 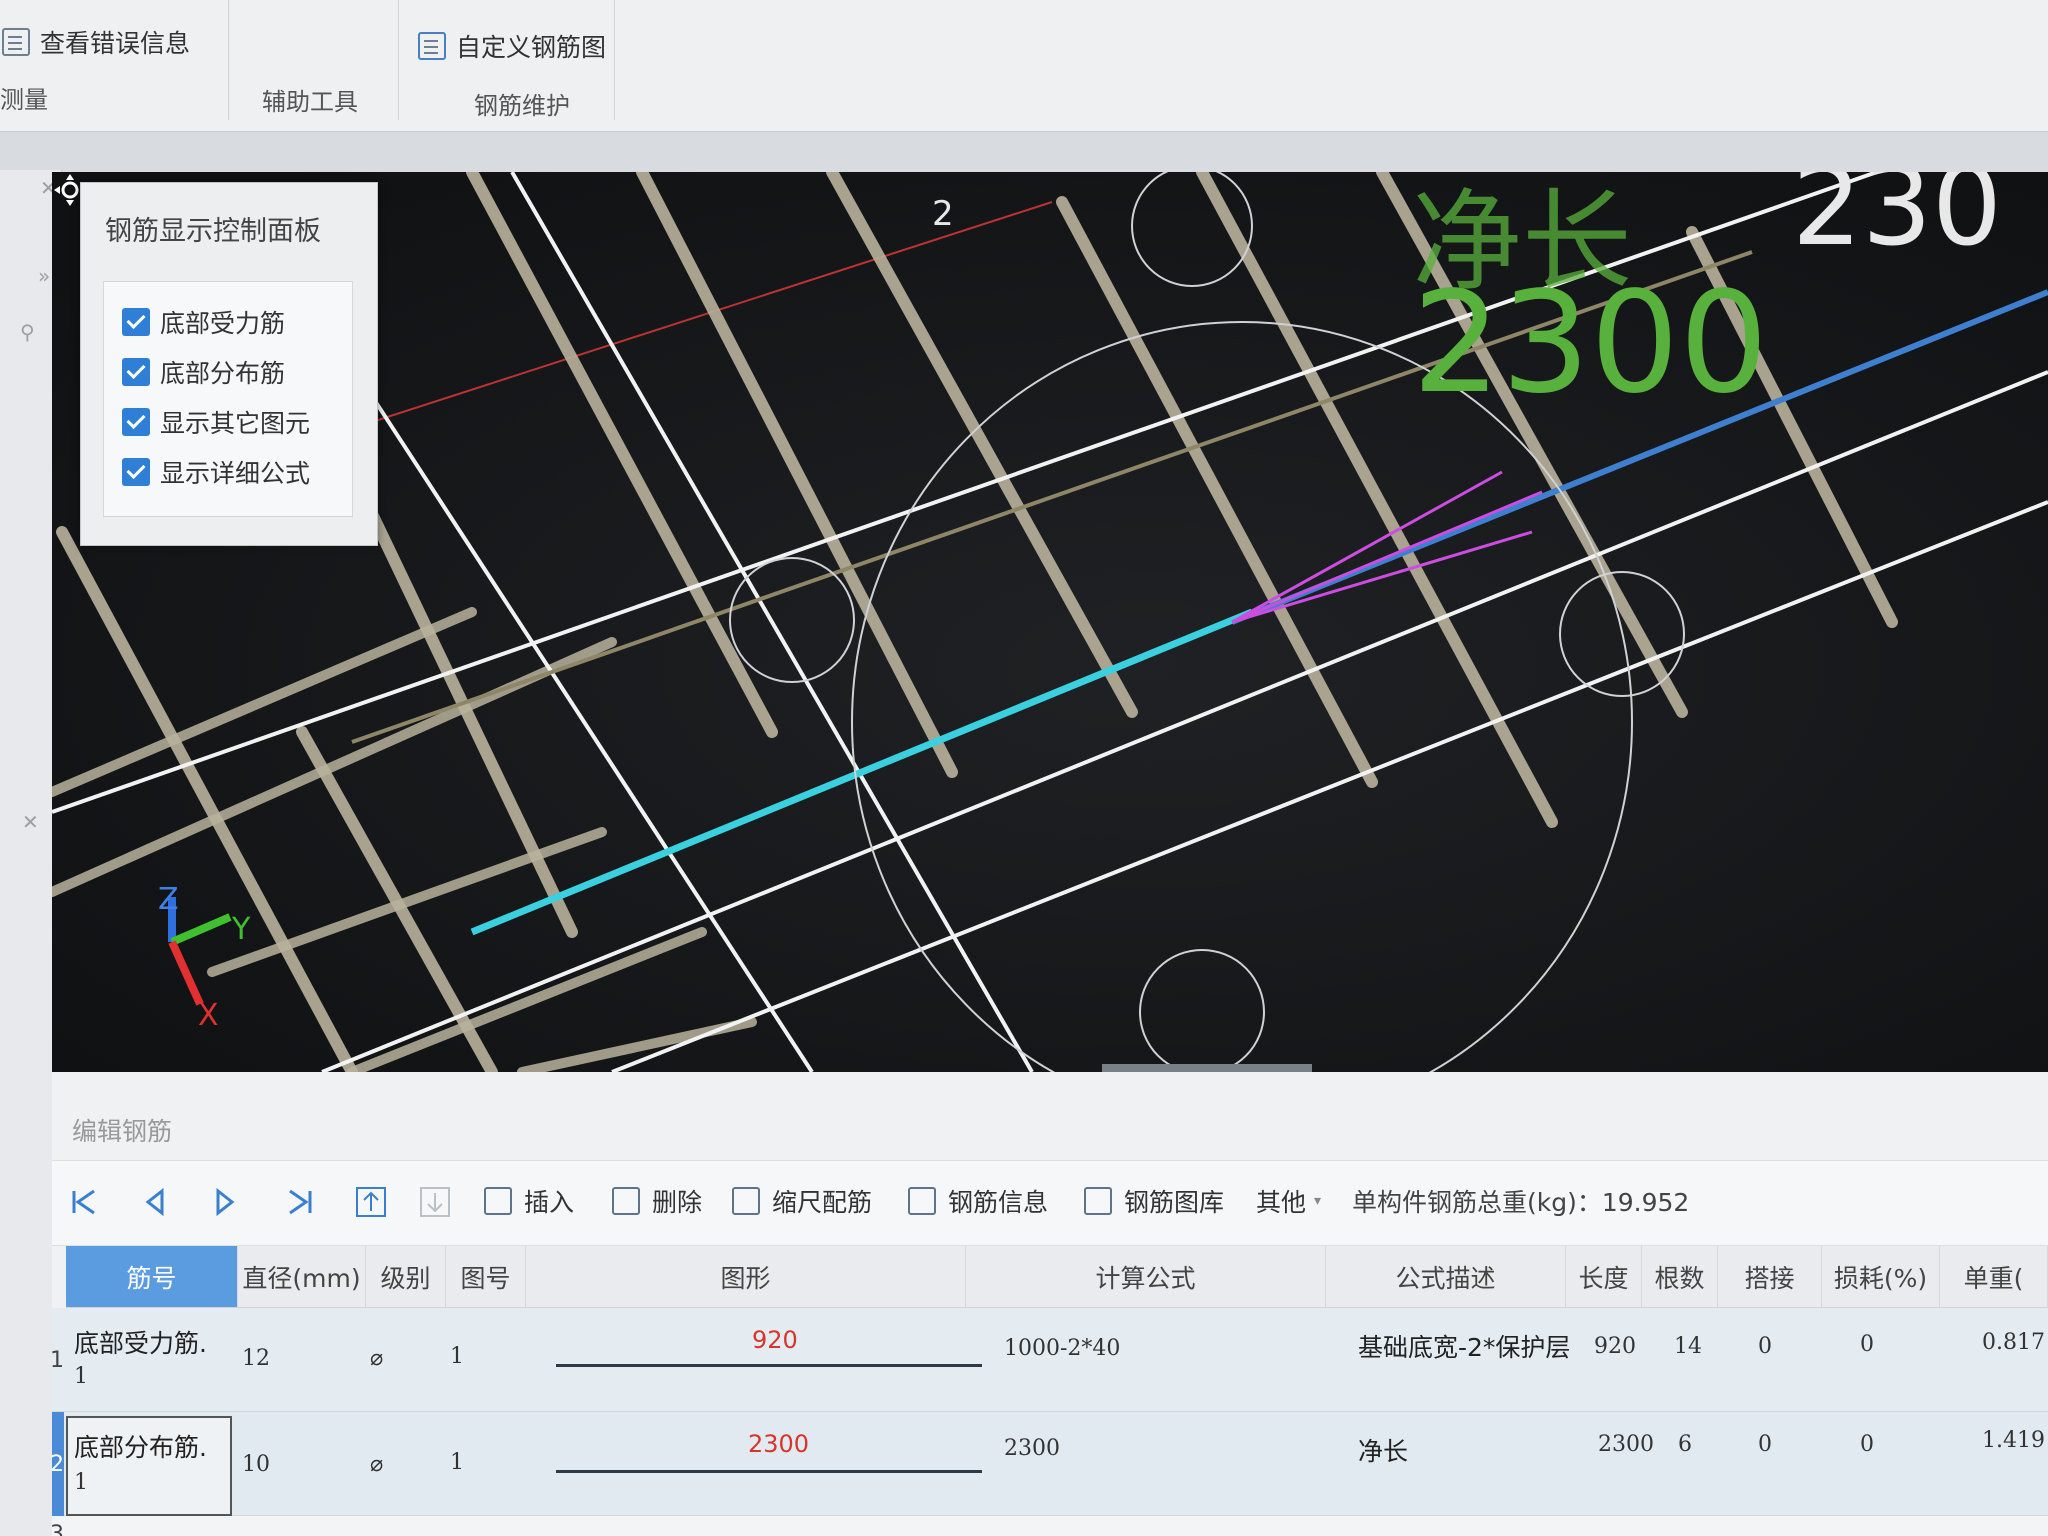 What do you see at coordinates (301, 1202) in the screenshot?
I see `last-record-icon` at bounding box center [301, 1202].